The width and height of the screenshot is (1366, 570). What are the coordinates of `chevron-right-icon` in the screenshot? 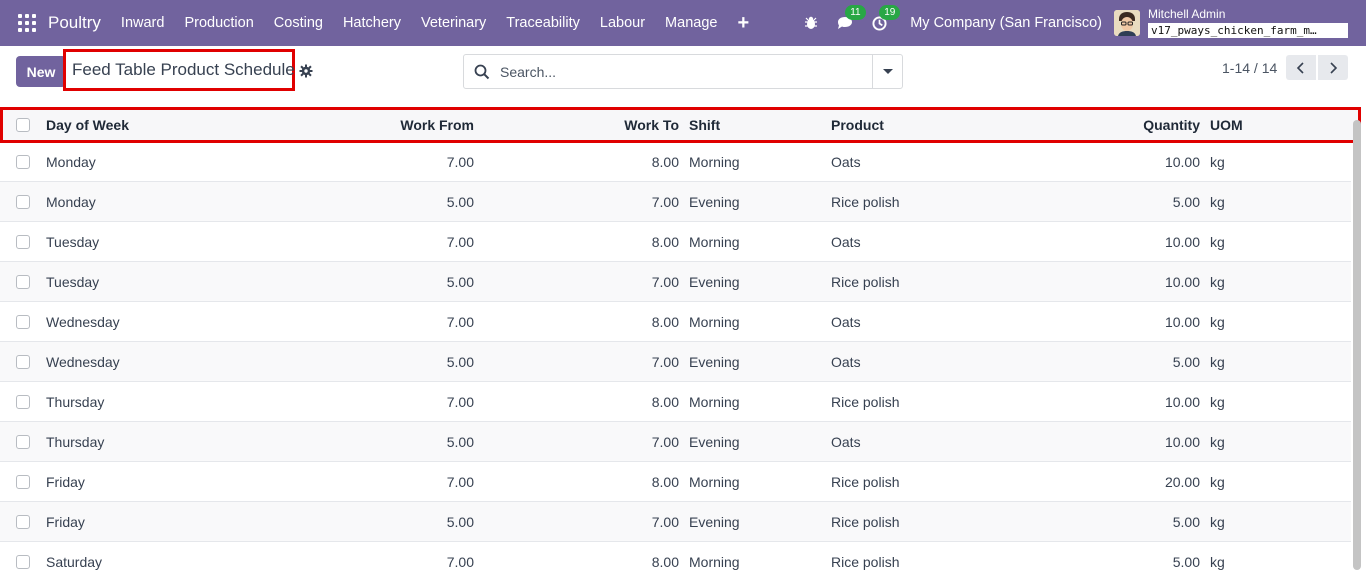 It's located at (1334, 67).